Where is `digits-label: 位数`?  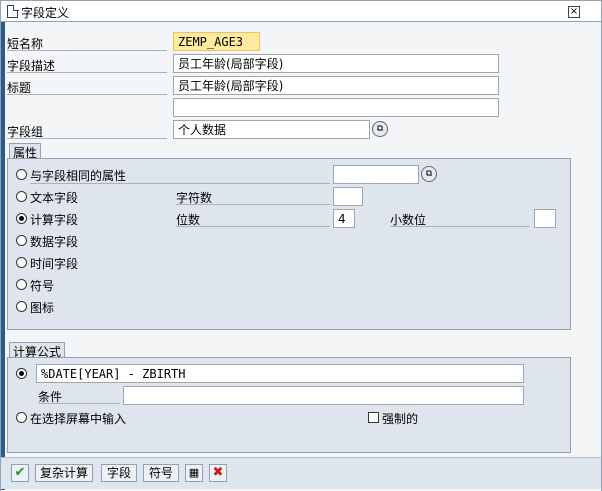 digits-label: 位数 is located at coordinates (188, 220).